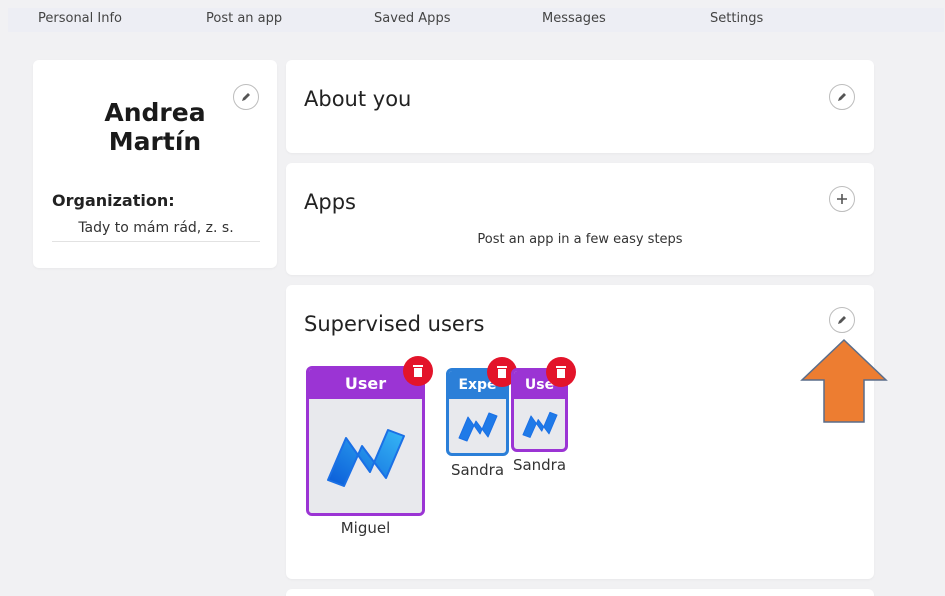 The height and width of the screenshot is (596, 945). I want to click on nav-settings: Settings, so click(736, 18).